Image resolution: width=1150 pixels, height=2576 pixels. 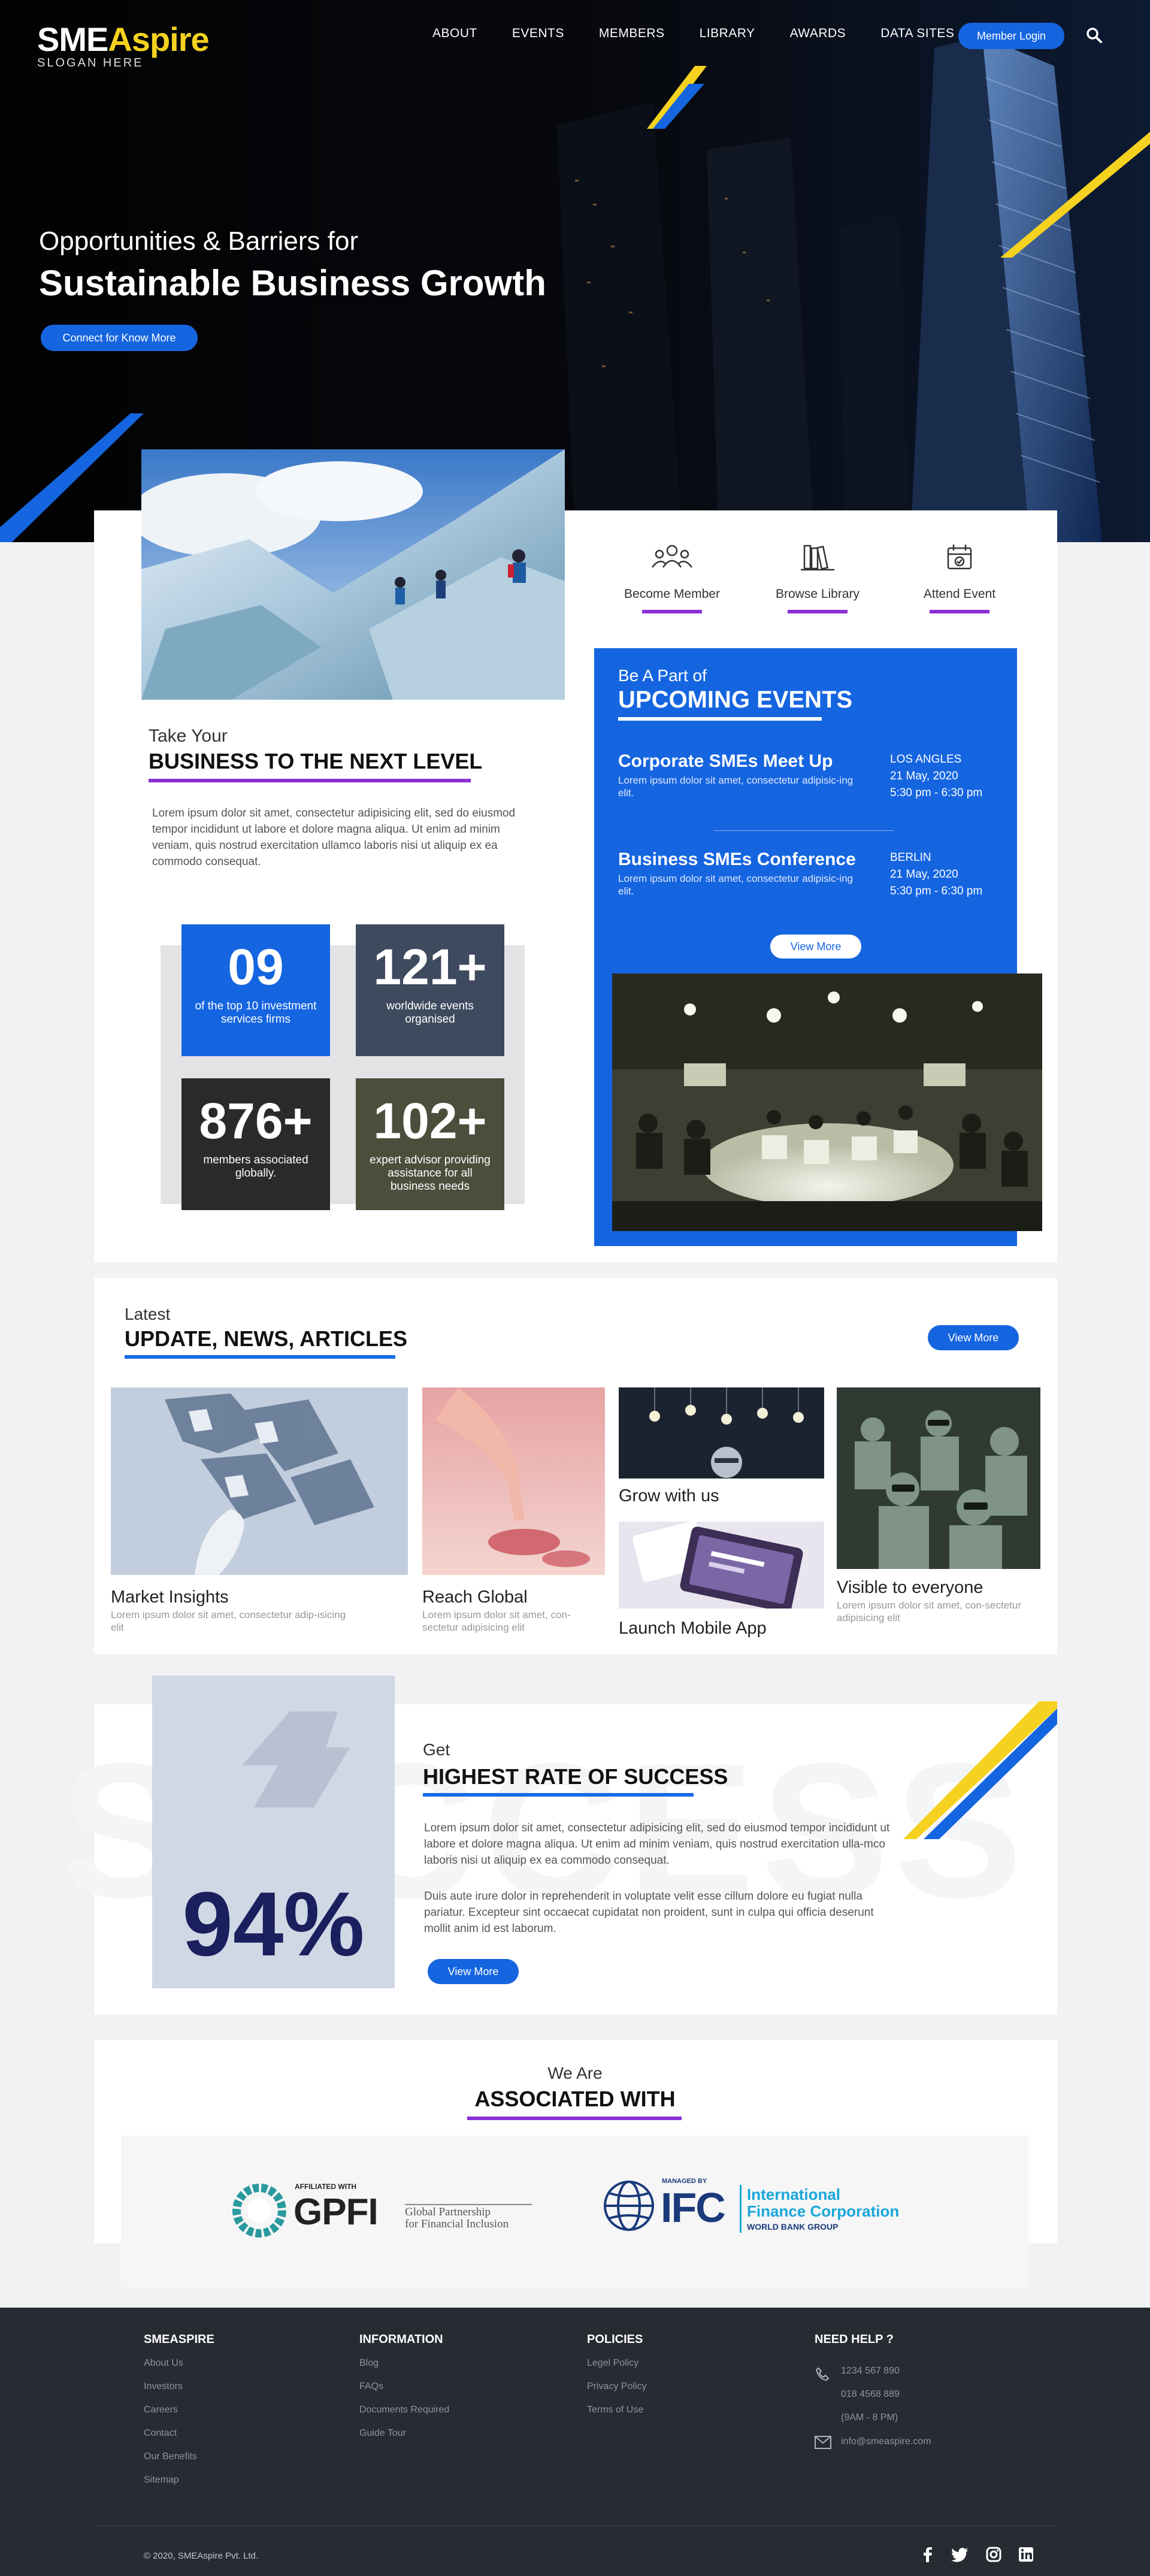 What do you see at coordinates (404, 2433) in the screenshot?
I see `footer-link: Guide Tour` at bounding box center [404, 2433].